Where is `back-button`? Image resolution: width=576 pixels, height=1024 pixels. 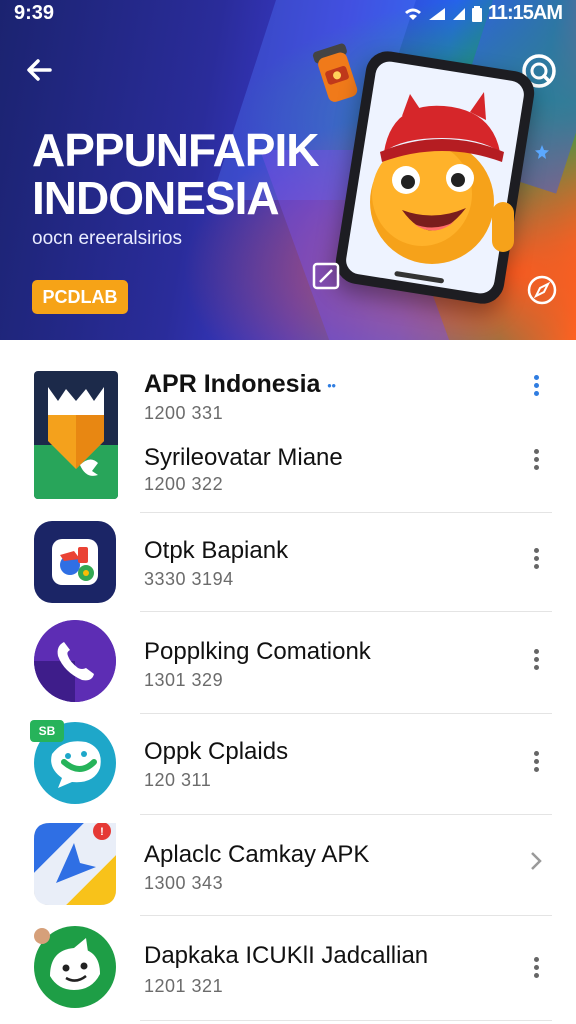
back-button is located at coordinates (40, 70).